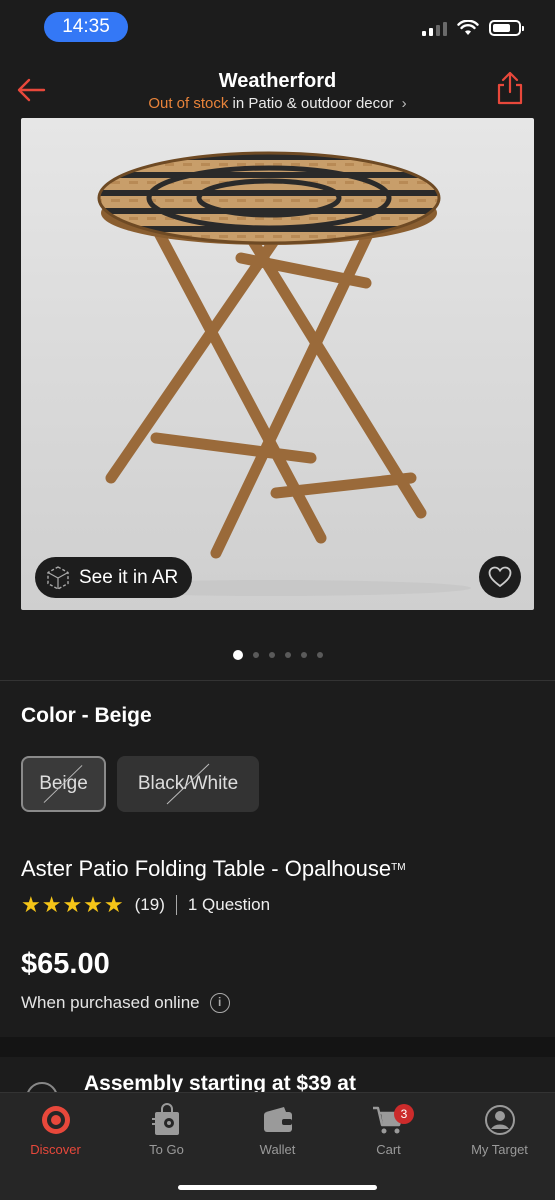 The width and height of the screenshot is (555, 1200). What do you see at coordinates (55, 1120) in the screenshot?
I see `target-icon` at bounding box center [55, 1120].